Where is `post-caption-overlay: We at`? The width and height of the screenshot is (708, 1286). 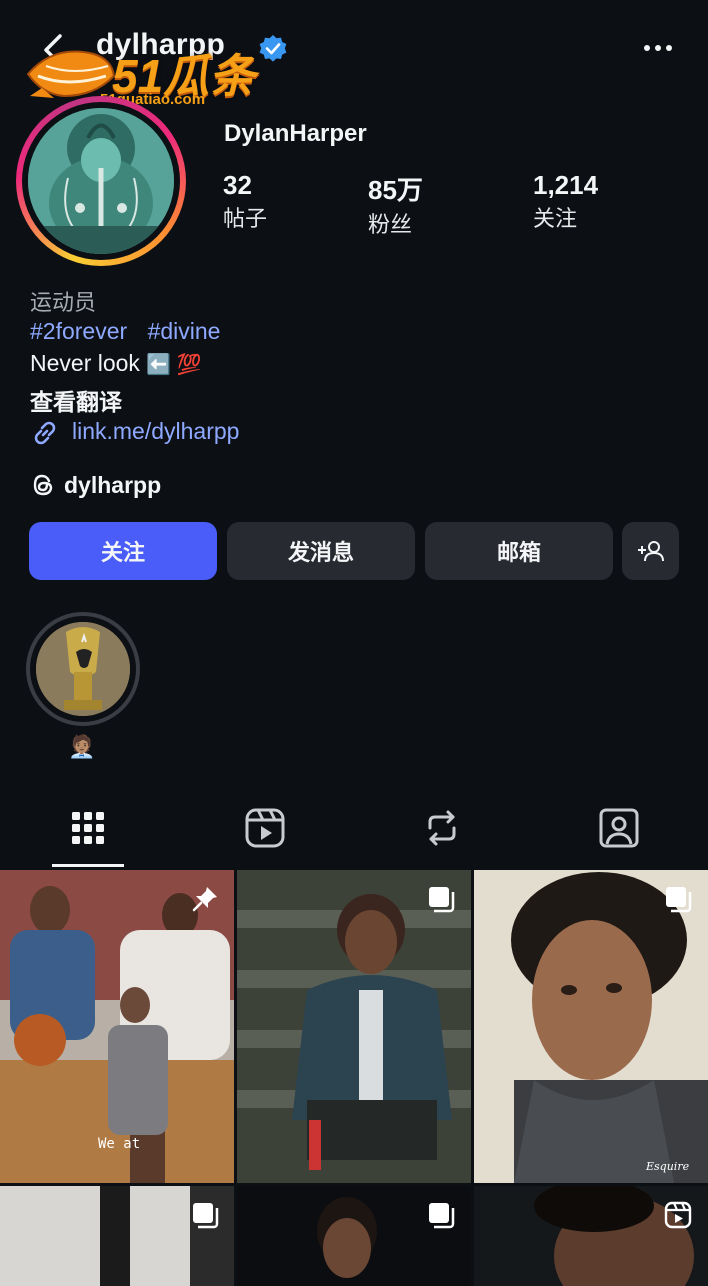 post-caption-overlay: We at is located at coordinates (119, 1144).